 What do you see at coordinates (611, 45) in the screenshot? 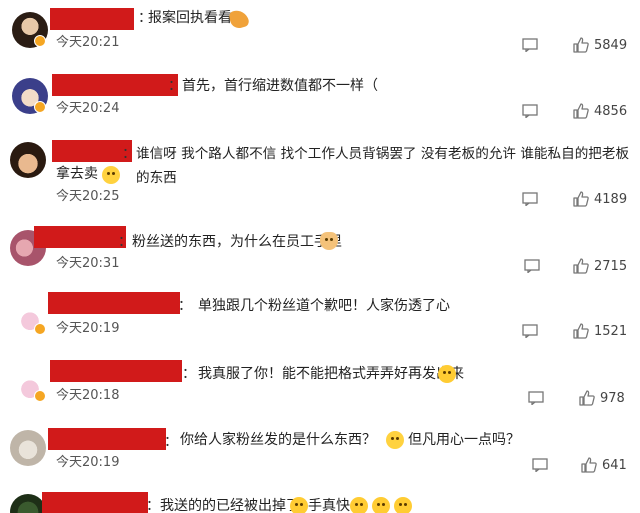
I see `like-count: 5849` at bounding box center [611, 45].